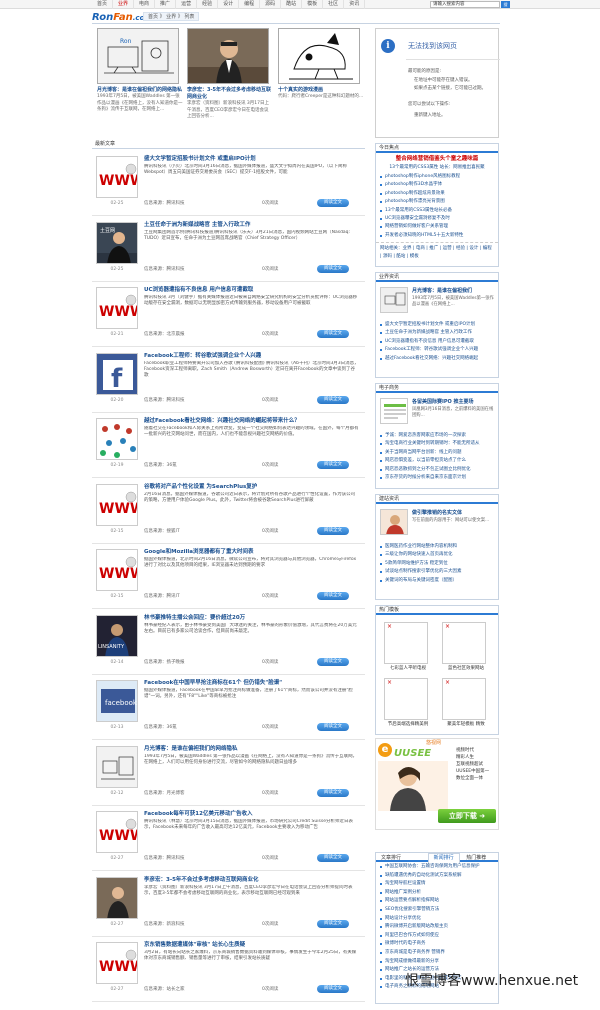  I want to click on list-item: 越过Facebook看社交网络：兴趣社交网络崛起, so click(437, 359).